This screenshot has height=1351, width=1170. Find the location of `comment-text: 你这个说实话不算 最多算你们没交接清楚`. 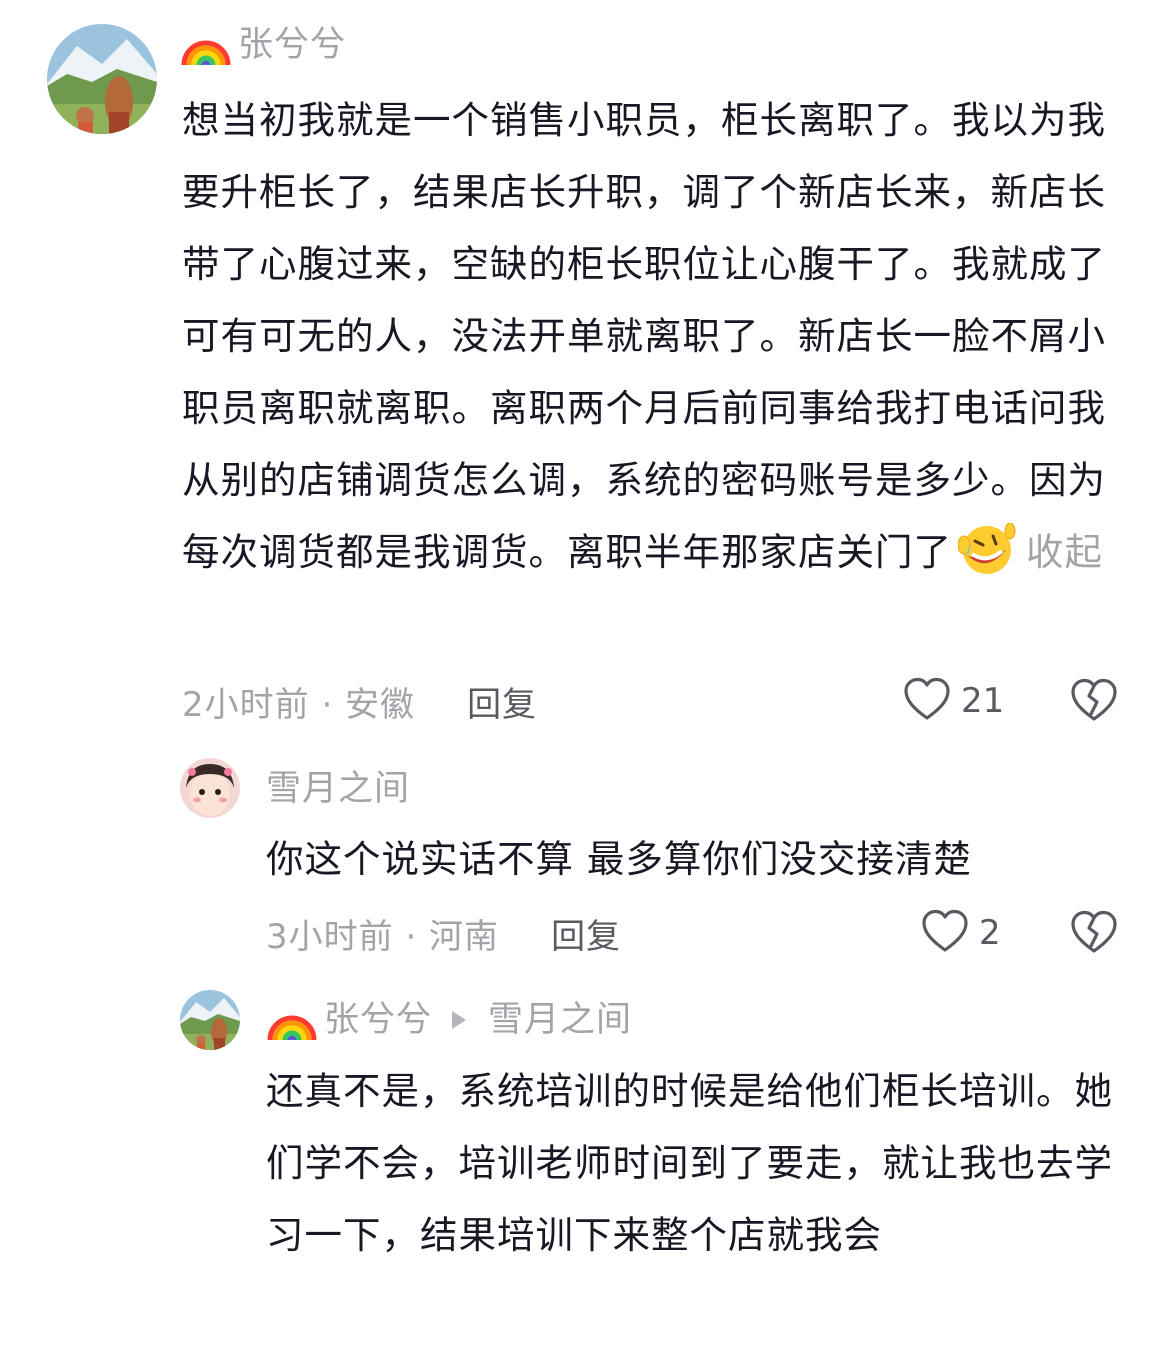

comment-text: 你这个说实话不算 最多算你们没交接清楚 is located at coordinates (619, 859).